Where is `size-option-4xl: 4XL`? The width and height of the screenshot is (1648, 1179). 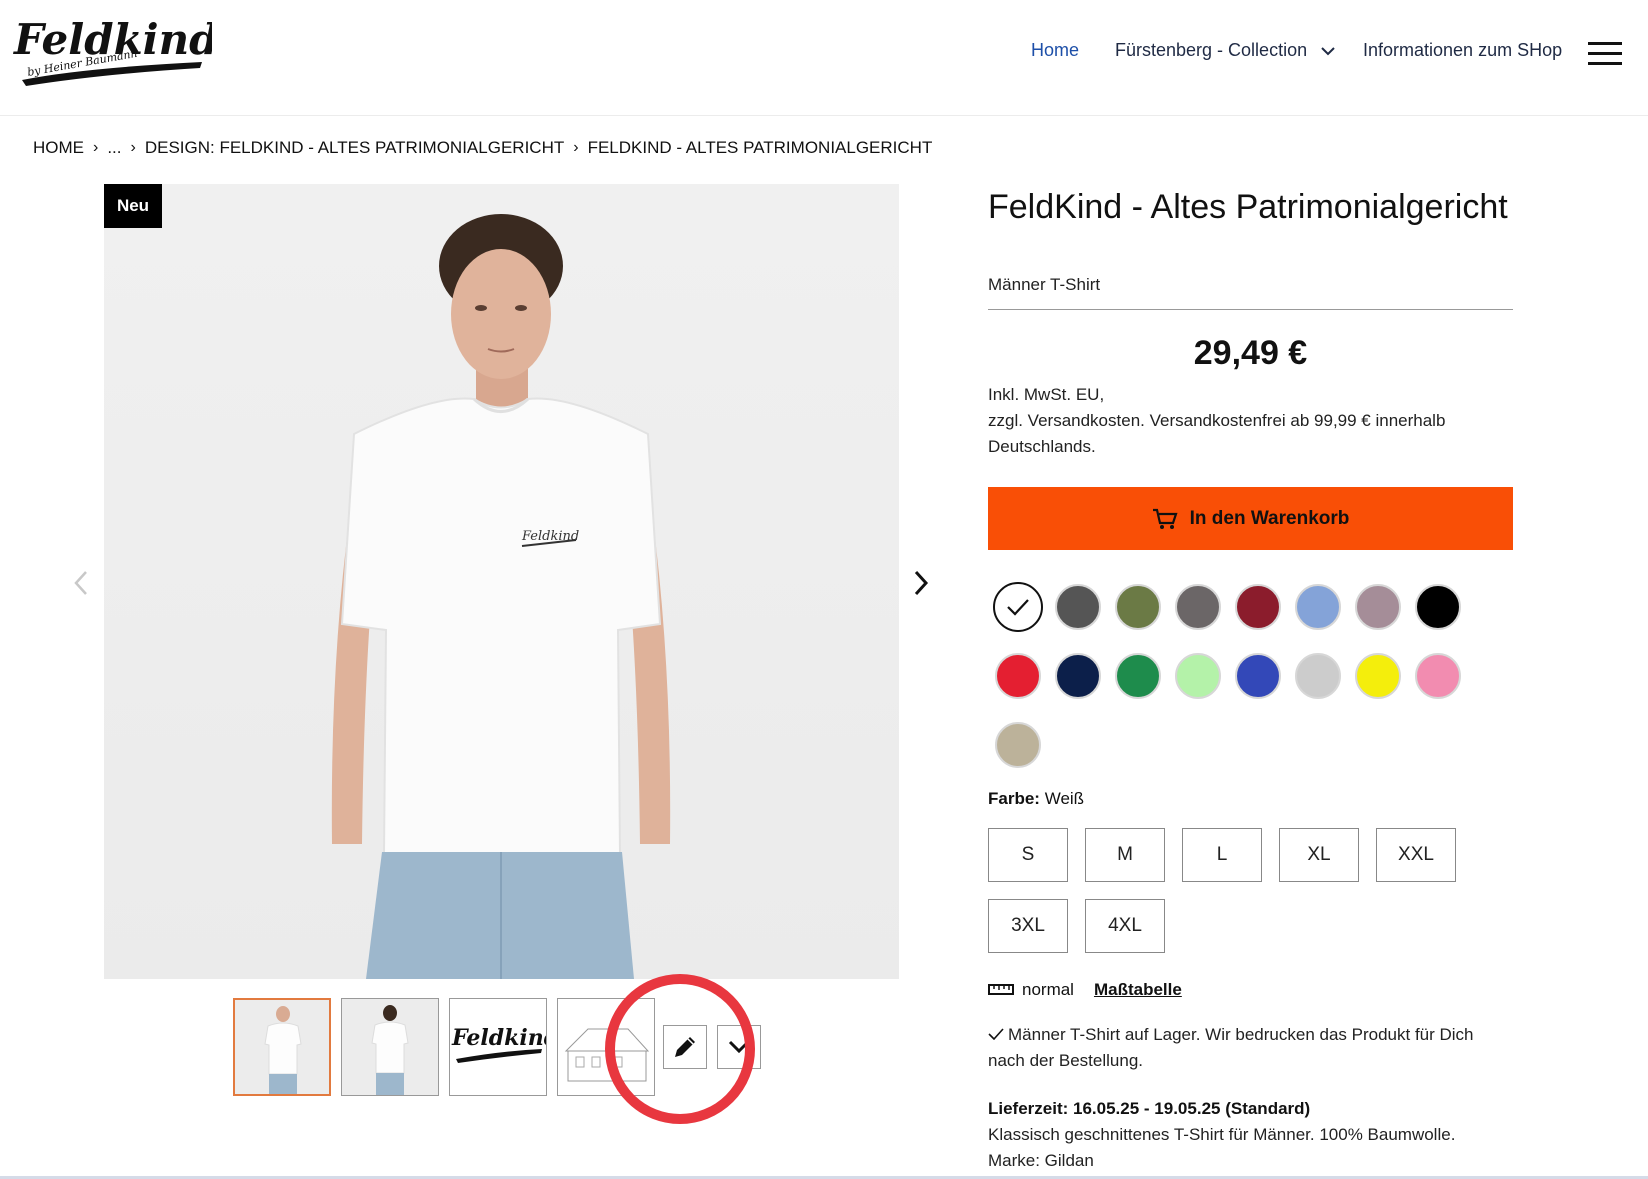
size-option-4xl: 4XL is located at coordinates (1125, 926).